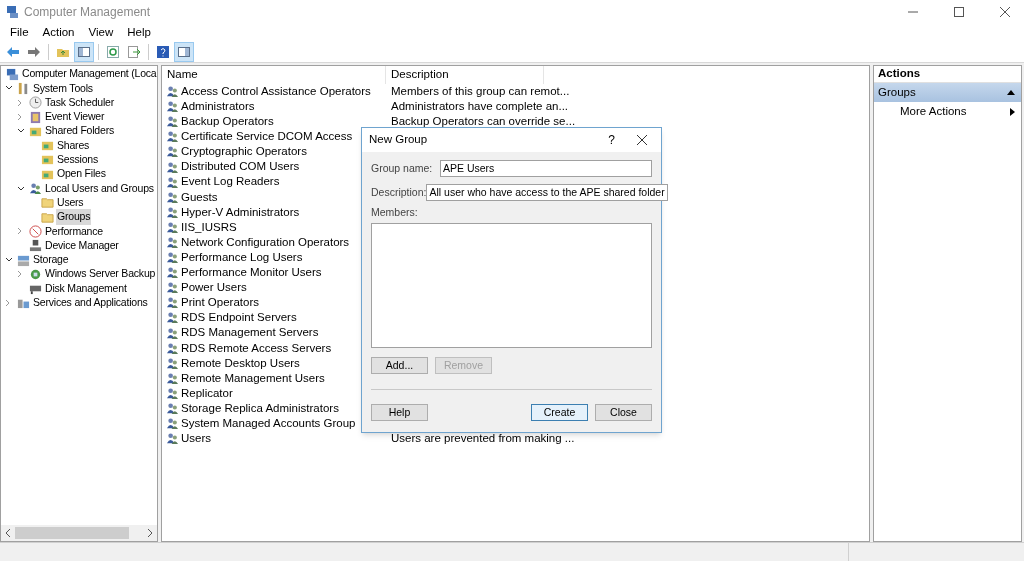 This screenshot has height=561, width=1024. What do you see at coordinates (240, 167) in the screenshot?
I see `group-name: Distributed COM Users` at bounding box center [240, 167].